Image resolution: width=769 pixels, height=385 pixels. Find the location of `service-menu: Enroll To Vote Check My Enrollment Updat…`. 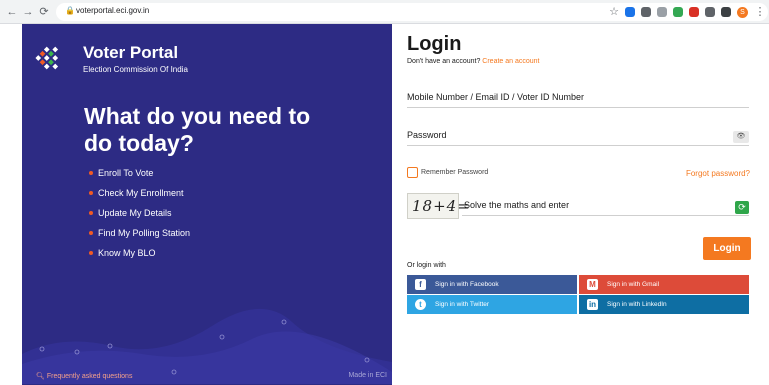

service-menu: Enroll To Vote Check My Enrollment Updat… is located at coordinates (139, 217).